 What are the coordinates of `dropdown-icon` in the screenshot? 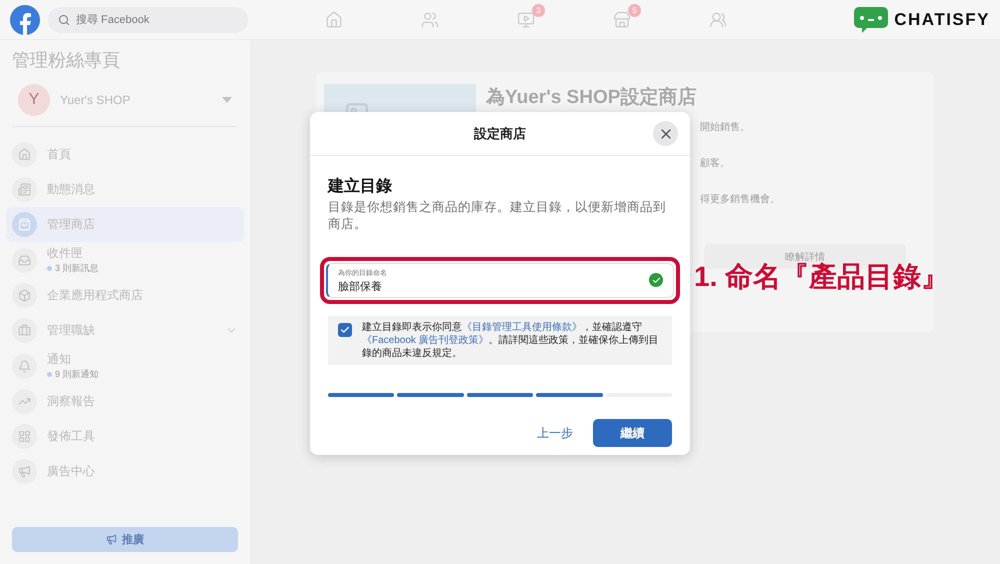 It's located at (227, 100).